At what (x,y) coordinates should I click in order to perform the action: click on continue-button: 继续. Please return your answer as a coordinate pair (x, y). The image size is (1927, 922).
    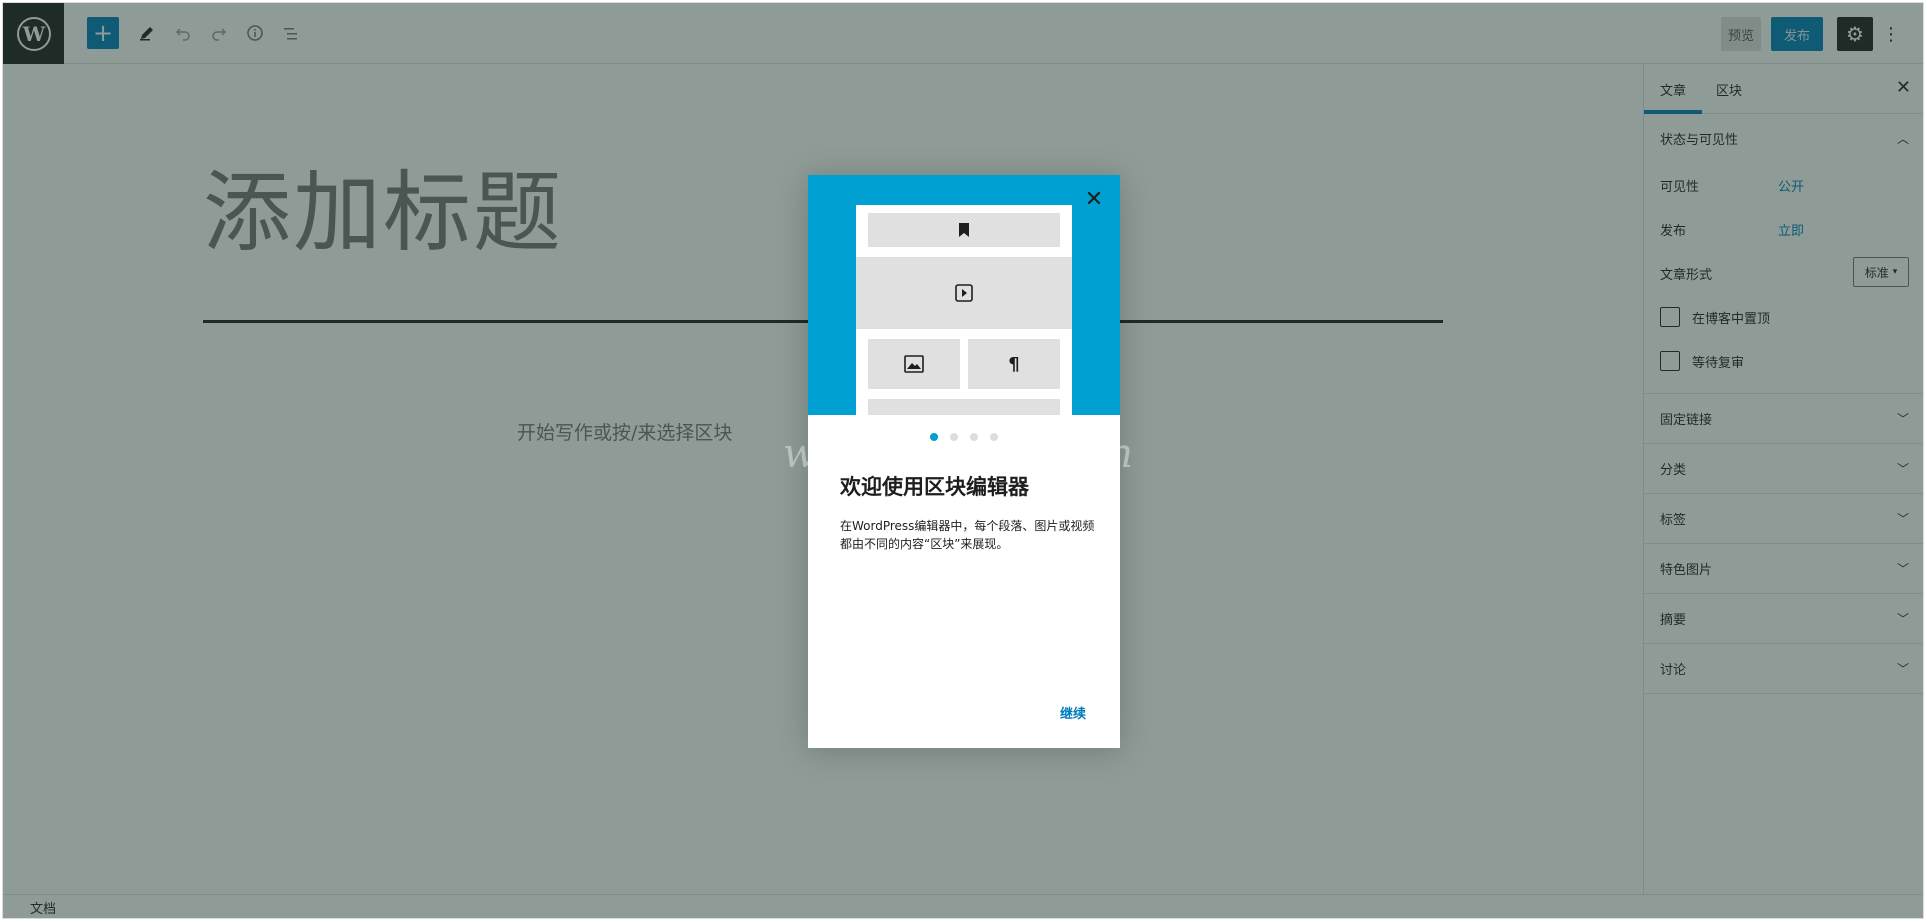
    Looking at the image, I should click on (1073, 712).